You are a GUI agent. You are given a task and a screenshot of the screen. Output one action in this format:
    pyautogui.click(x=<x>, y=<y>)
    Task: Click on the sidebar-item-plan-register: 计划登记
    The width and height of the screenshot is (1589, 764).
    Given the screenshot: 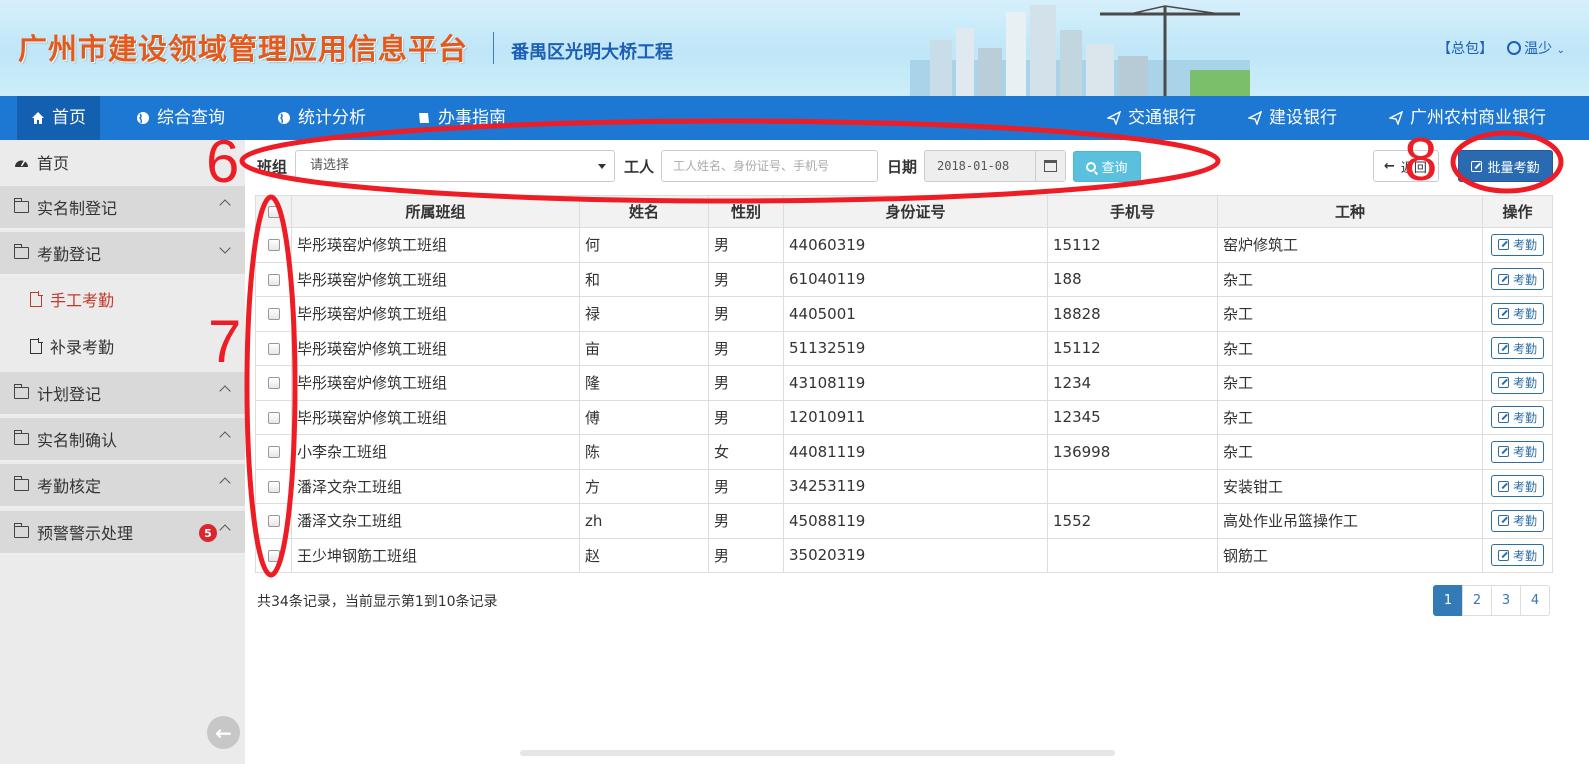 What is the action you would take?
    pyautogui.click(x=122, y=394)
    